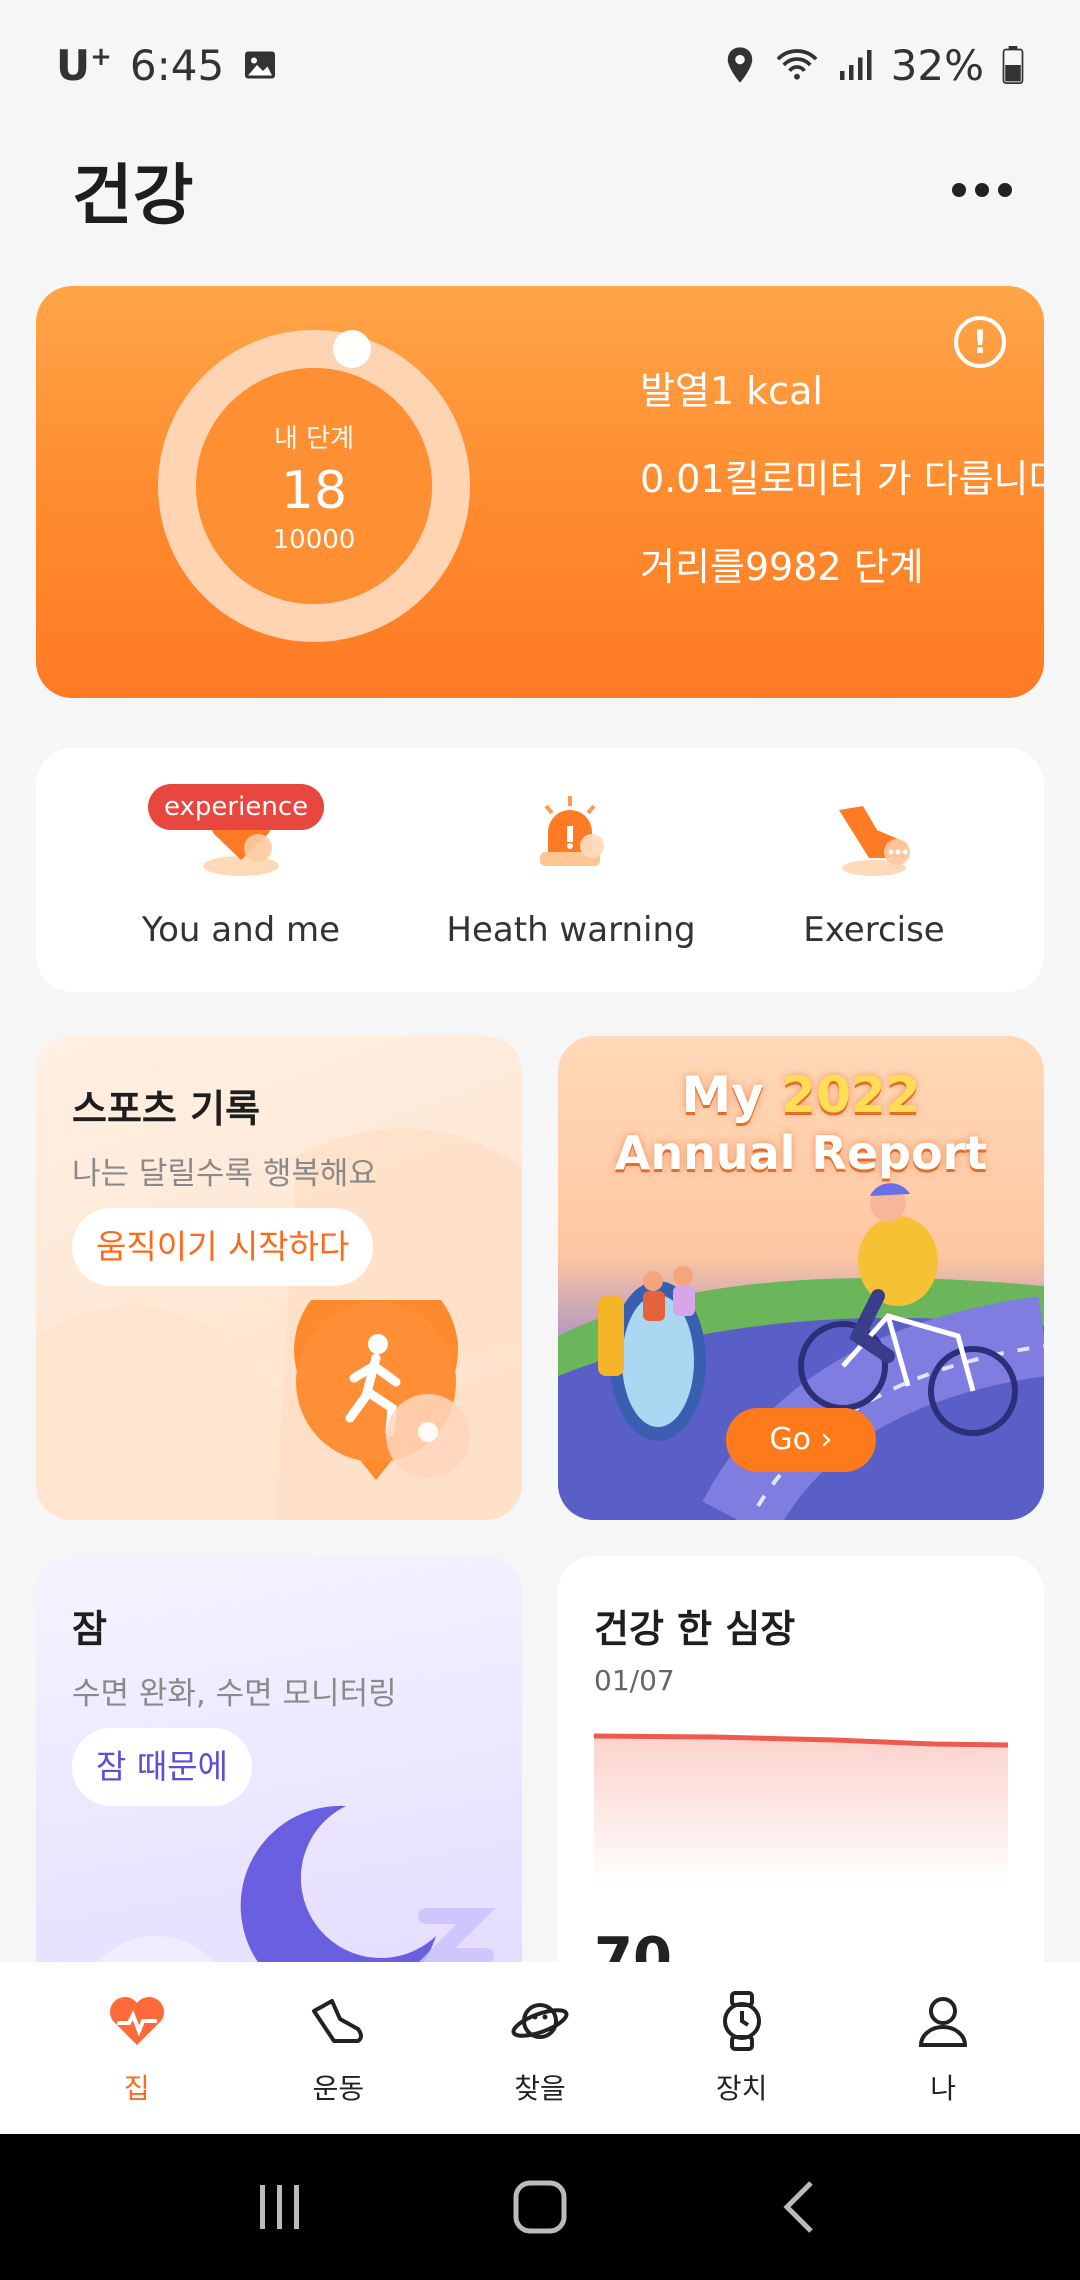 This screenshot has width=1080, height=2280. I want to click on system-navigation-bar, so click(540, 2207).